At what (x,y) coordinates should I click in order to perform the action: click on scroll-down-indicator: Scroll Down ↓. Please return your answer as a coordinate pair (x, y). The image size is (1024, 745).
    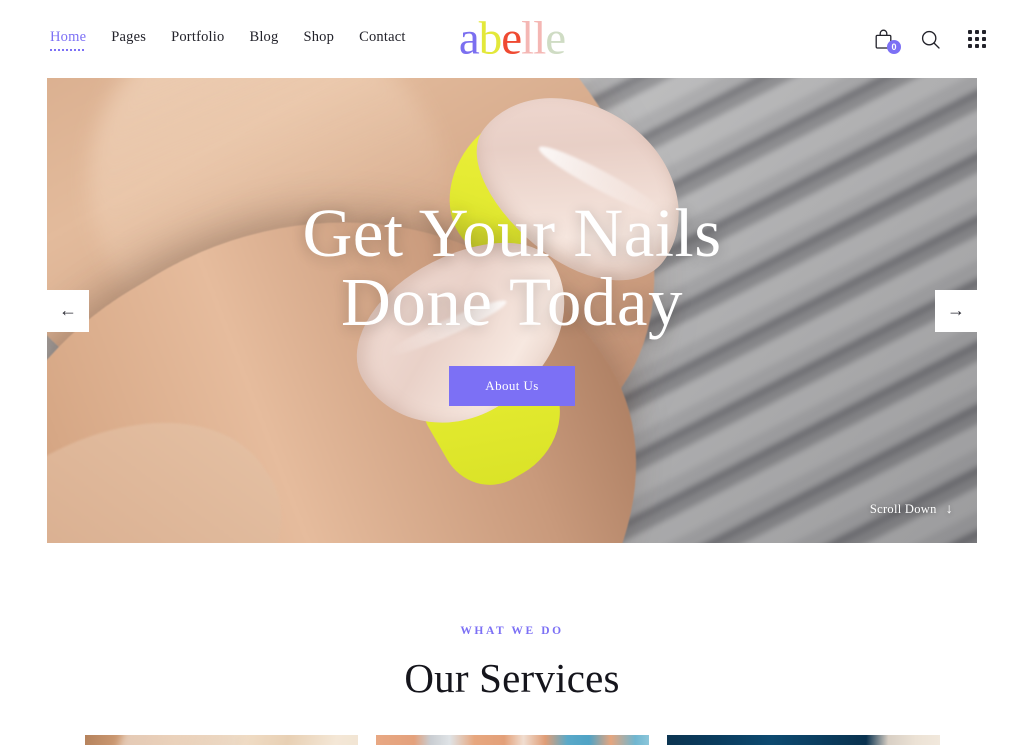
    Looking at the image, I should click on (911, 509).